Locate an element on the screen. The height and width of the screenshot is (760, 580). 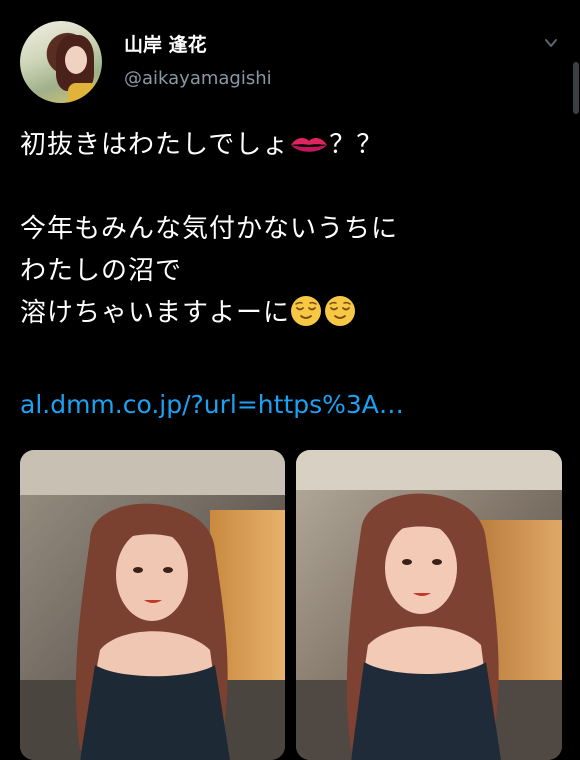
avatar is located at coordinates (61, 62).